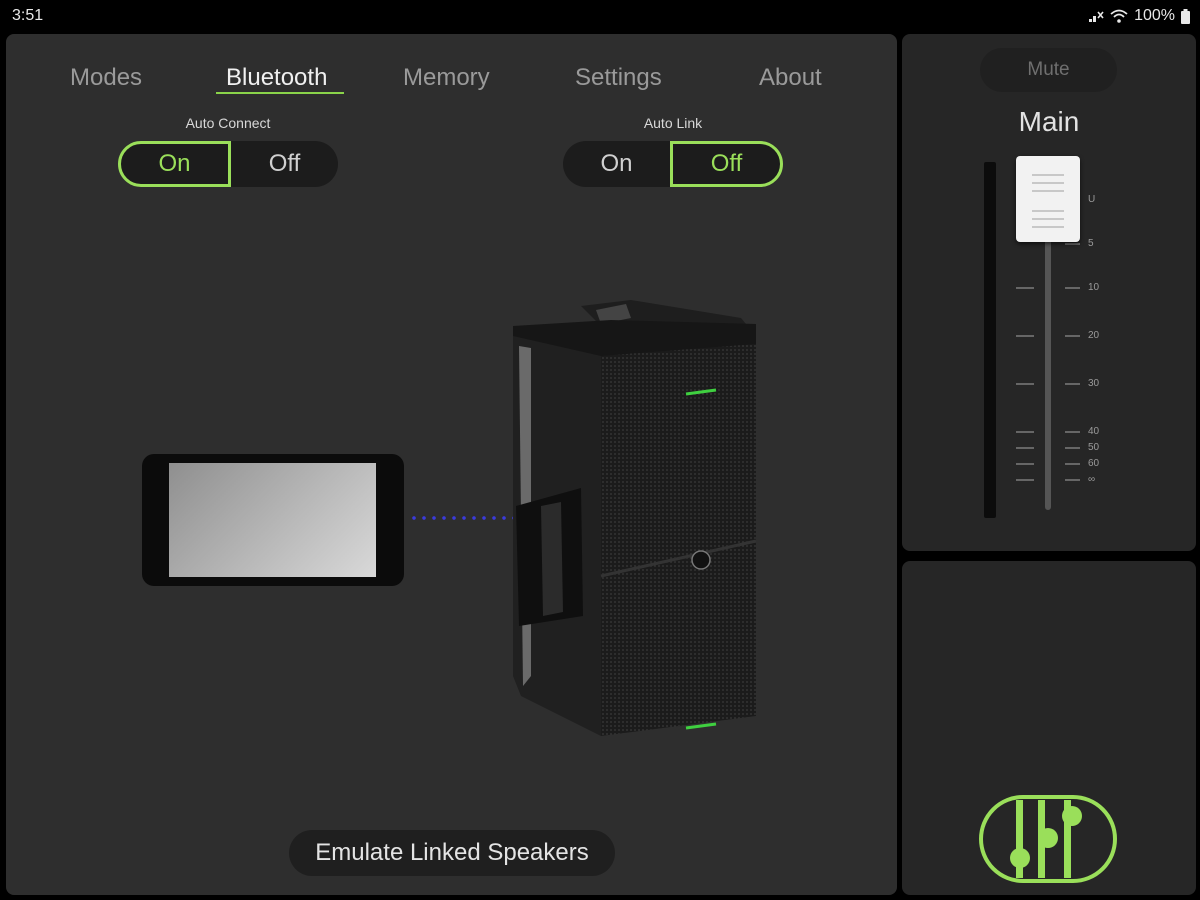 The image size is (1200, 900). I want to click on tab-modes: Modes, so click(106, 78).